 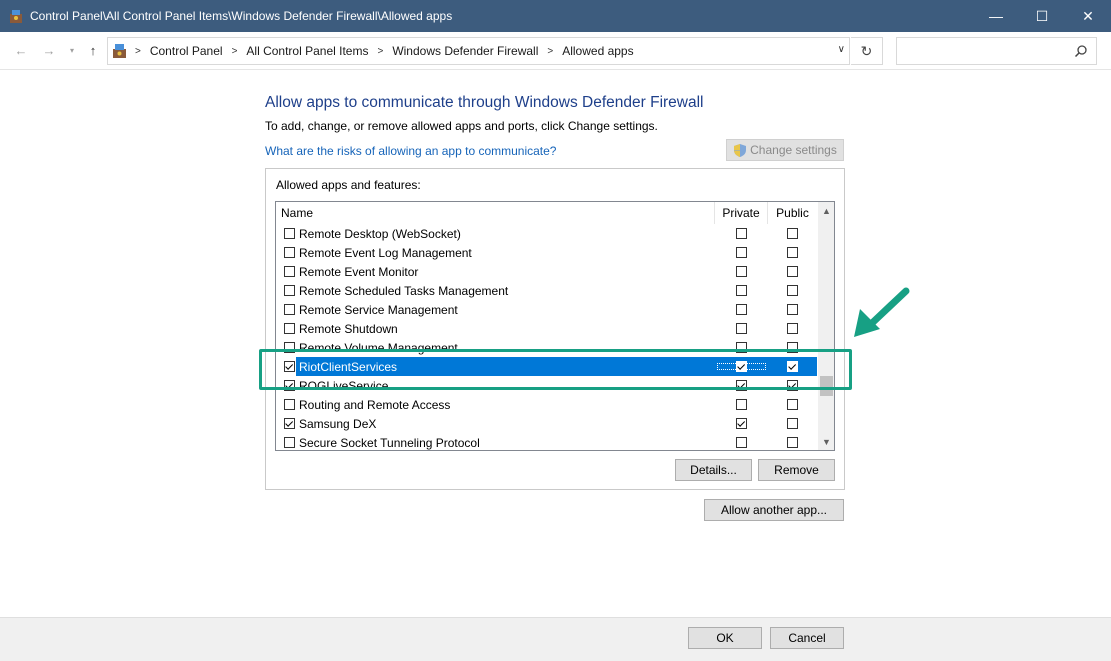 What do you see at coordinates (465, 51) in the screenshot?
I see `breadcrumb-firewall: Windows Defender Firewall` at bounding box center [465, 51].